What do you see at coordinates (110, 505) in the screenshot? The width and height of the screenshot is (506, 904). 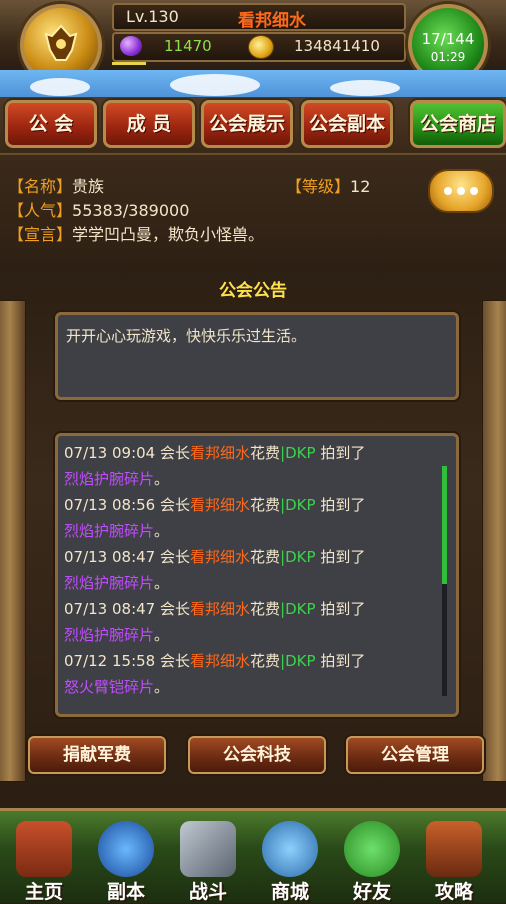 I see `log-time: 07/13 08:56` at bounding box center [110, 505].